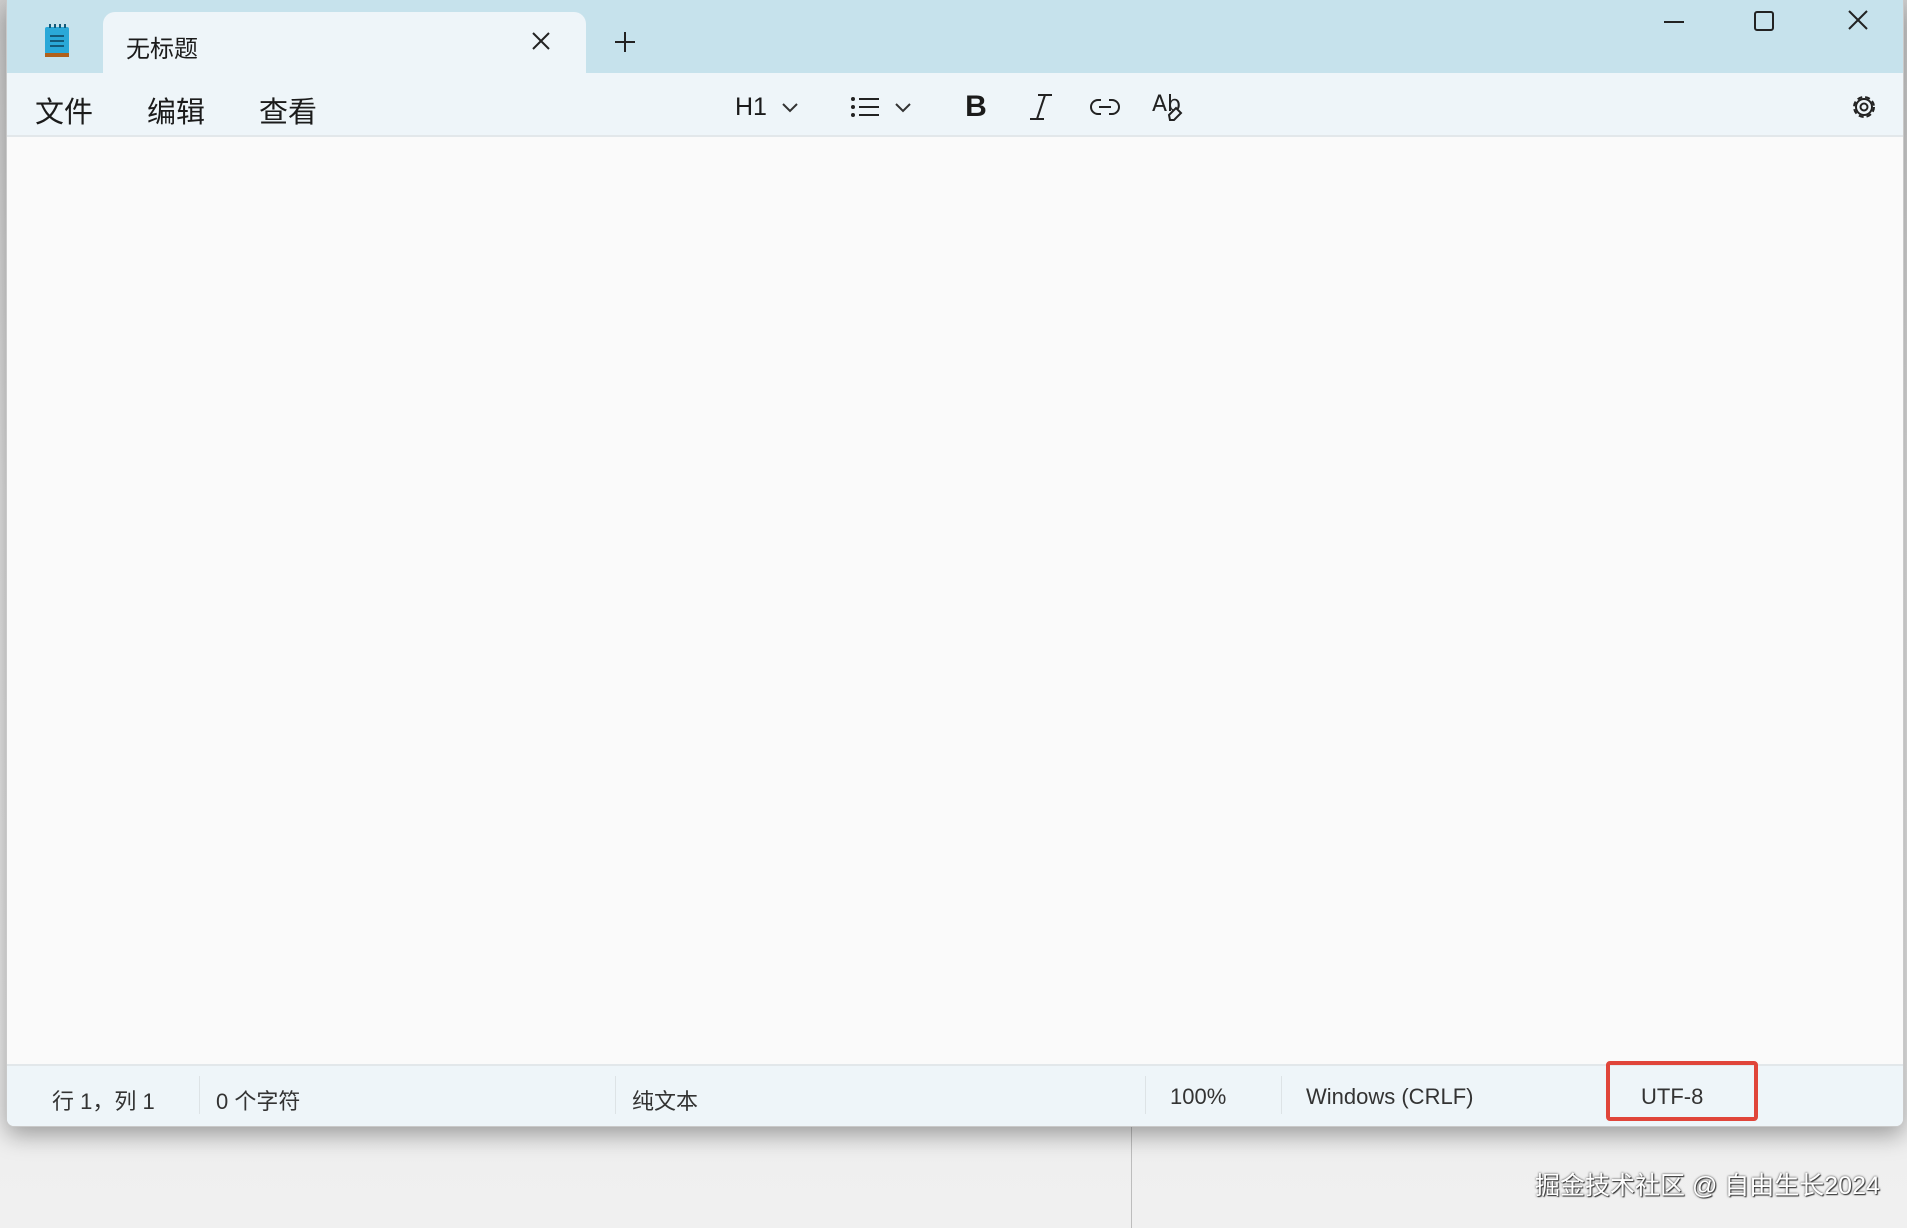 This screenshot has width=1907, height=1228. Describe the element at coordinates (890, 107) in the screenshot. I see `list-dropdown` at that location.